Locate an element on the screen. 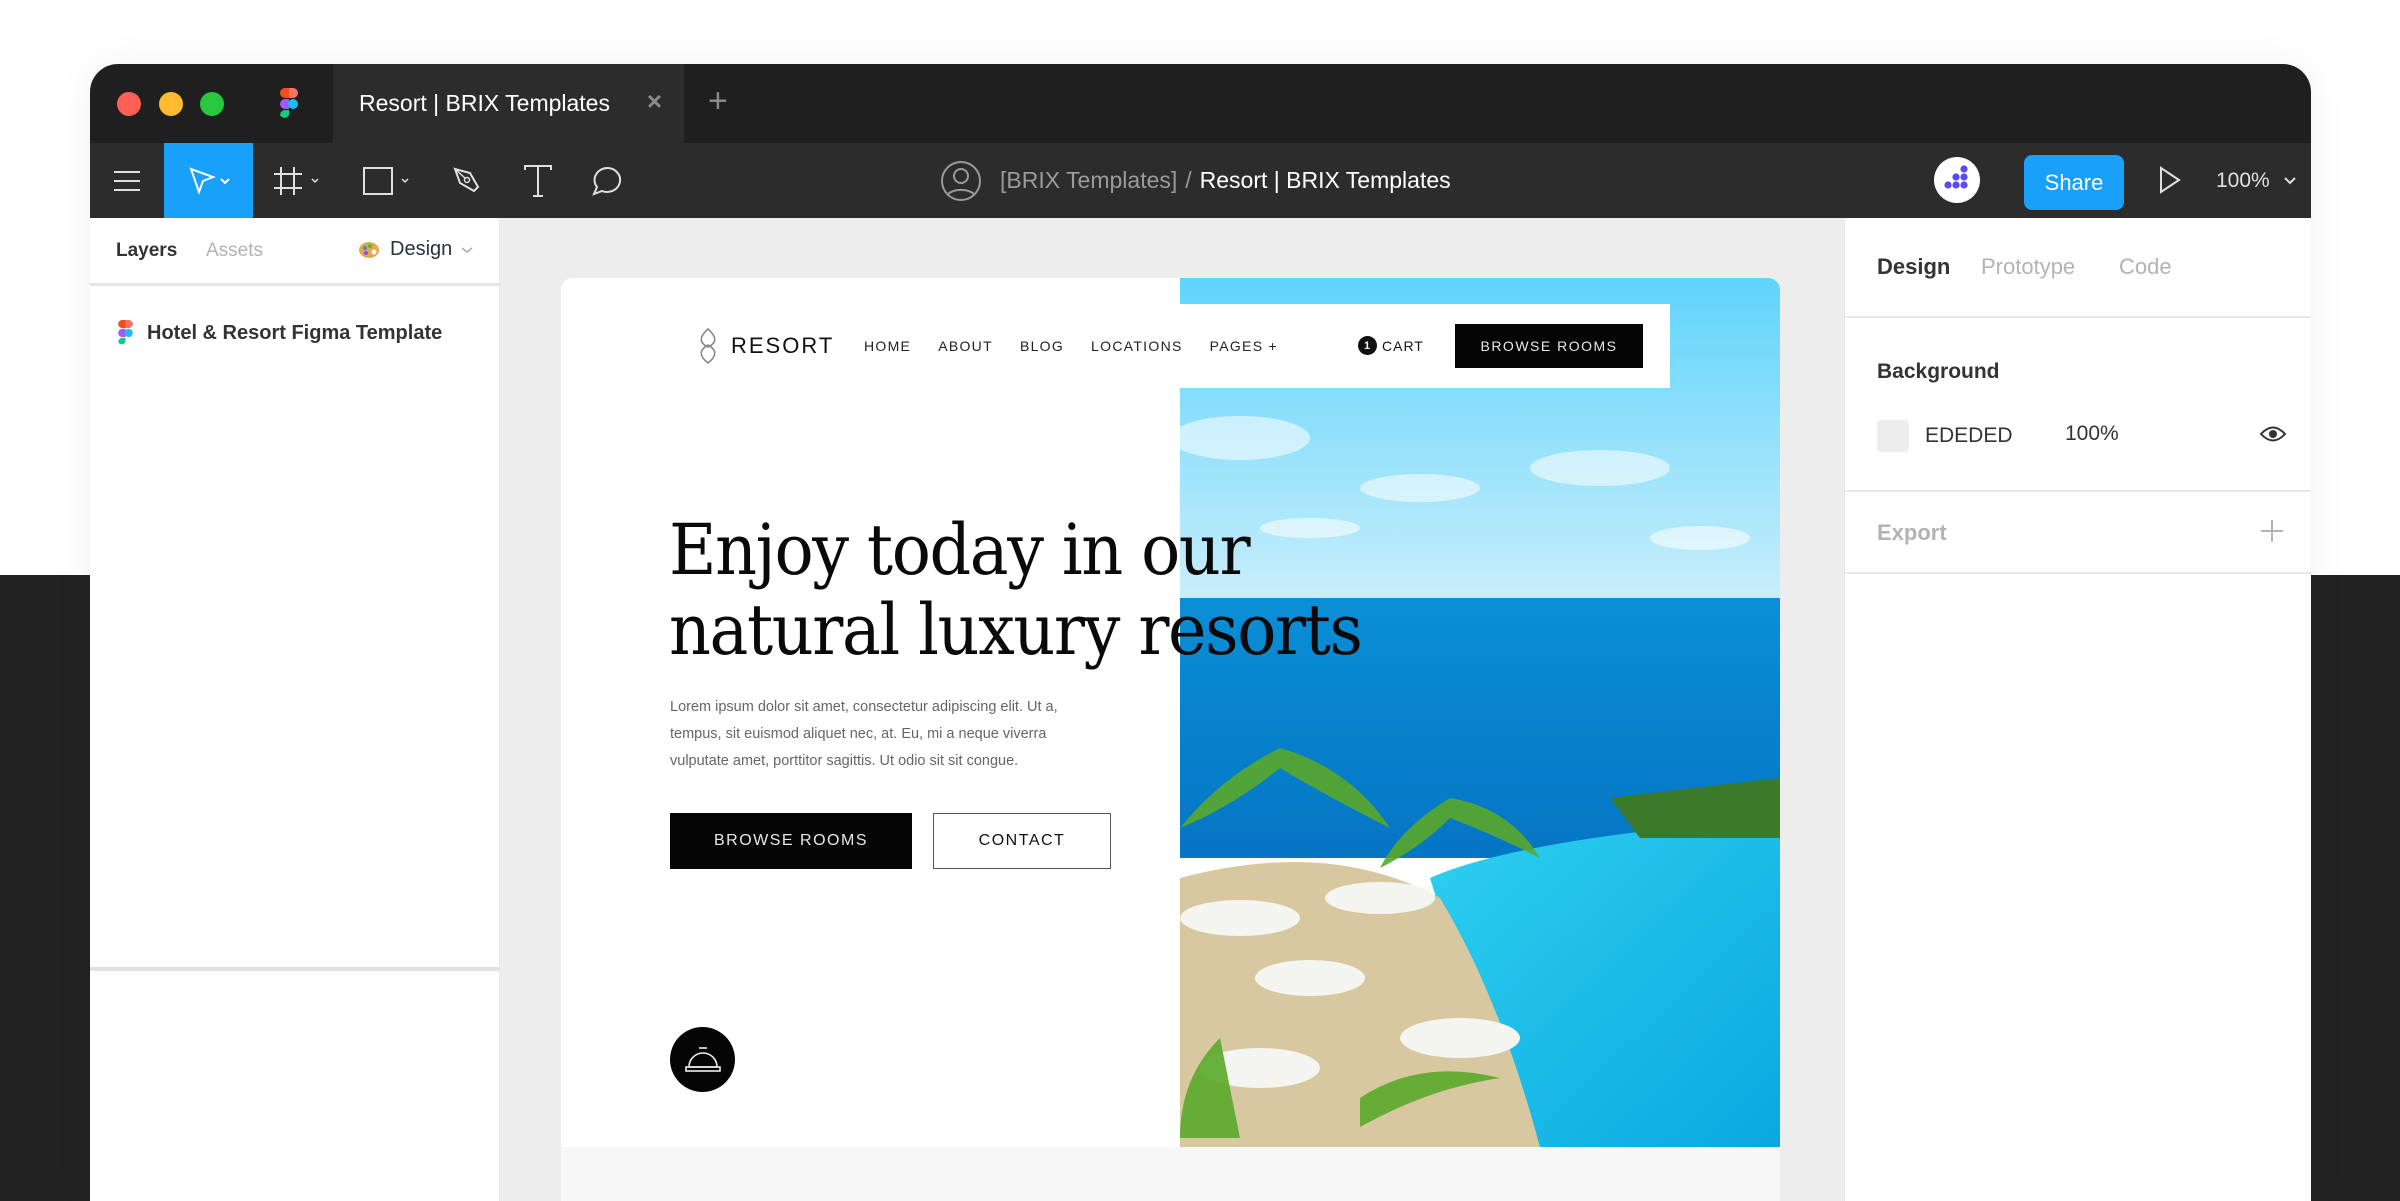  zoom-dropdown: 100% is located at coordinates (2259, 180).